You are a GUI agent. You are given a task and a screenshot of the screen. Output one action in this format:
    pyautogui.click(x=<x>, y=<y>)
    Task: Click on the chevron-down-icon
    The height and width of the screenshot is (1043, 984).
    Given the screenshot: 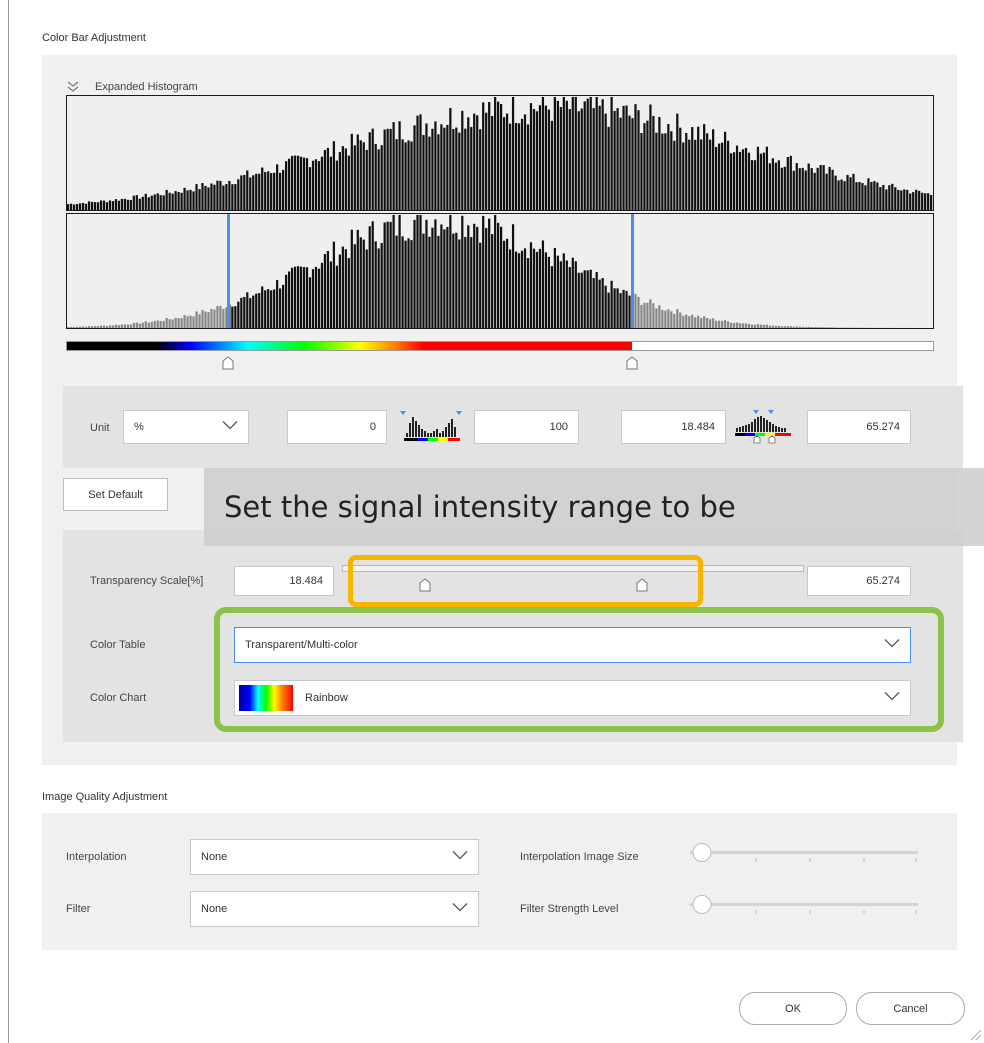 What is the action you would take?
    pyautogui.click(x=460, y=857)
    